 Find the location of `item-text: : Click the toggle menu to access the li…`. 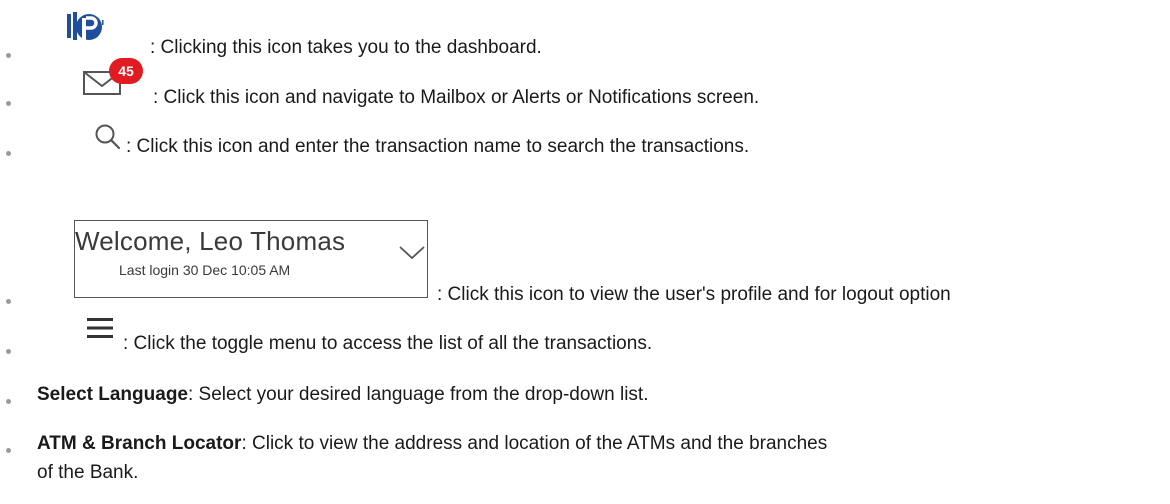

item-text: : Click the toggle menu to access the li… is located at coordinates (388, 343).